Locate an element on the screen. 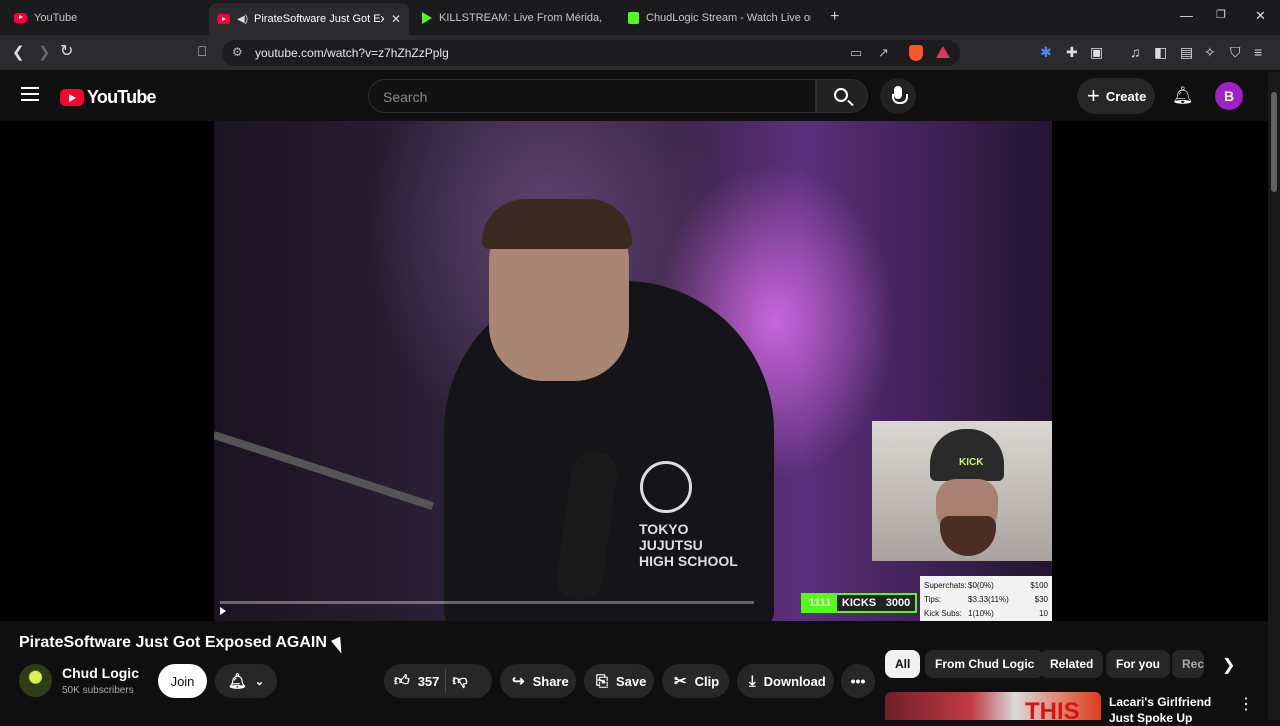 Image resolution: width=1280 pixels, height=726 pixels. more-actions-button: ••• is located at coordinates (858, 681).